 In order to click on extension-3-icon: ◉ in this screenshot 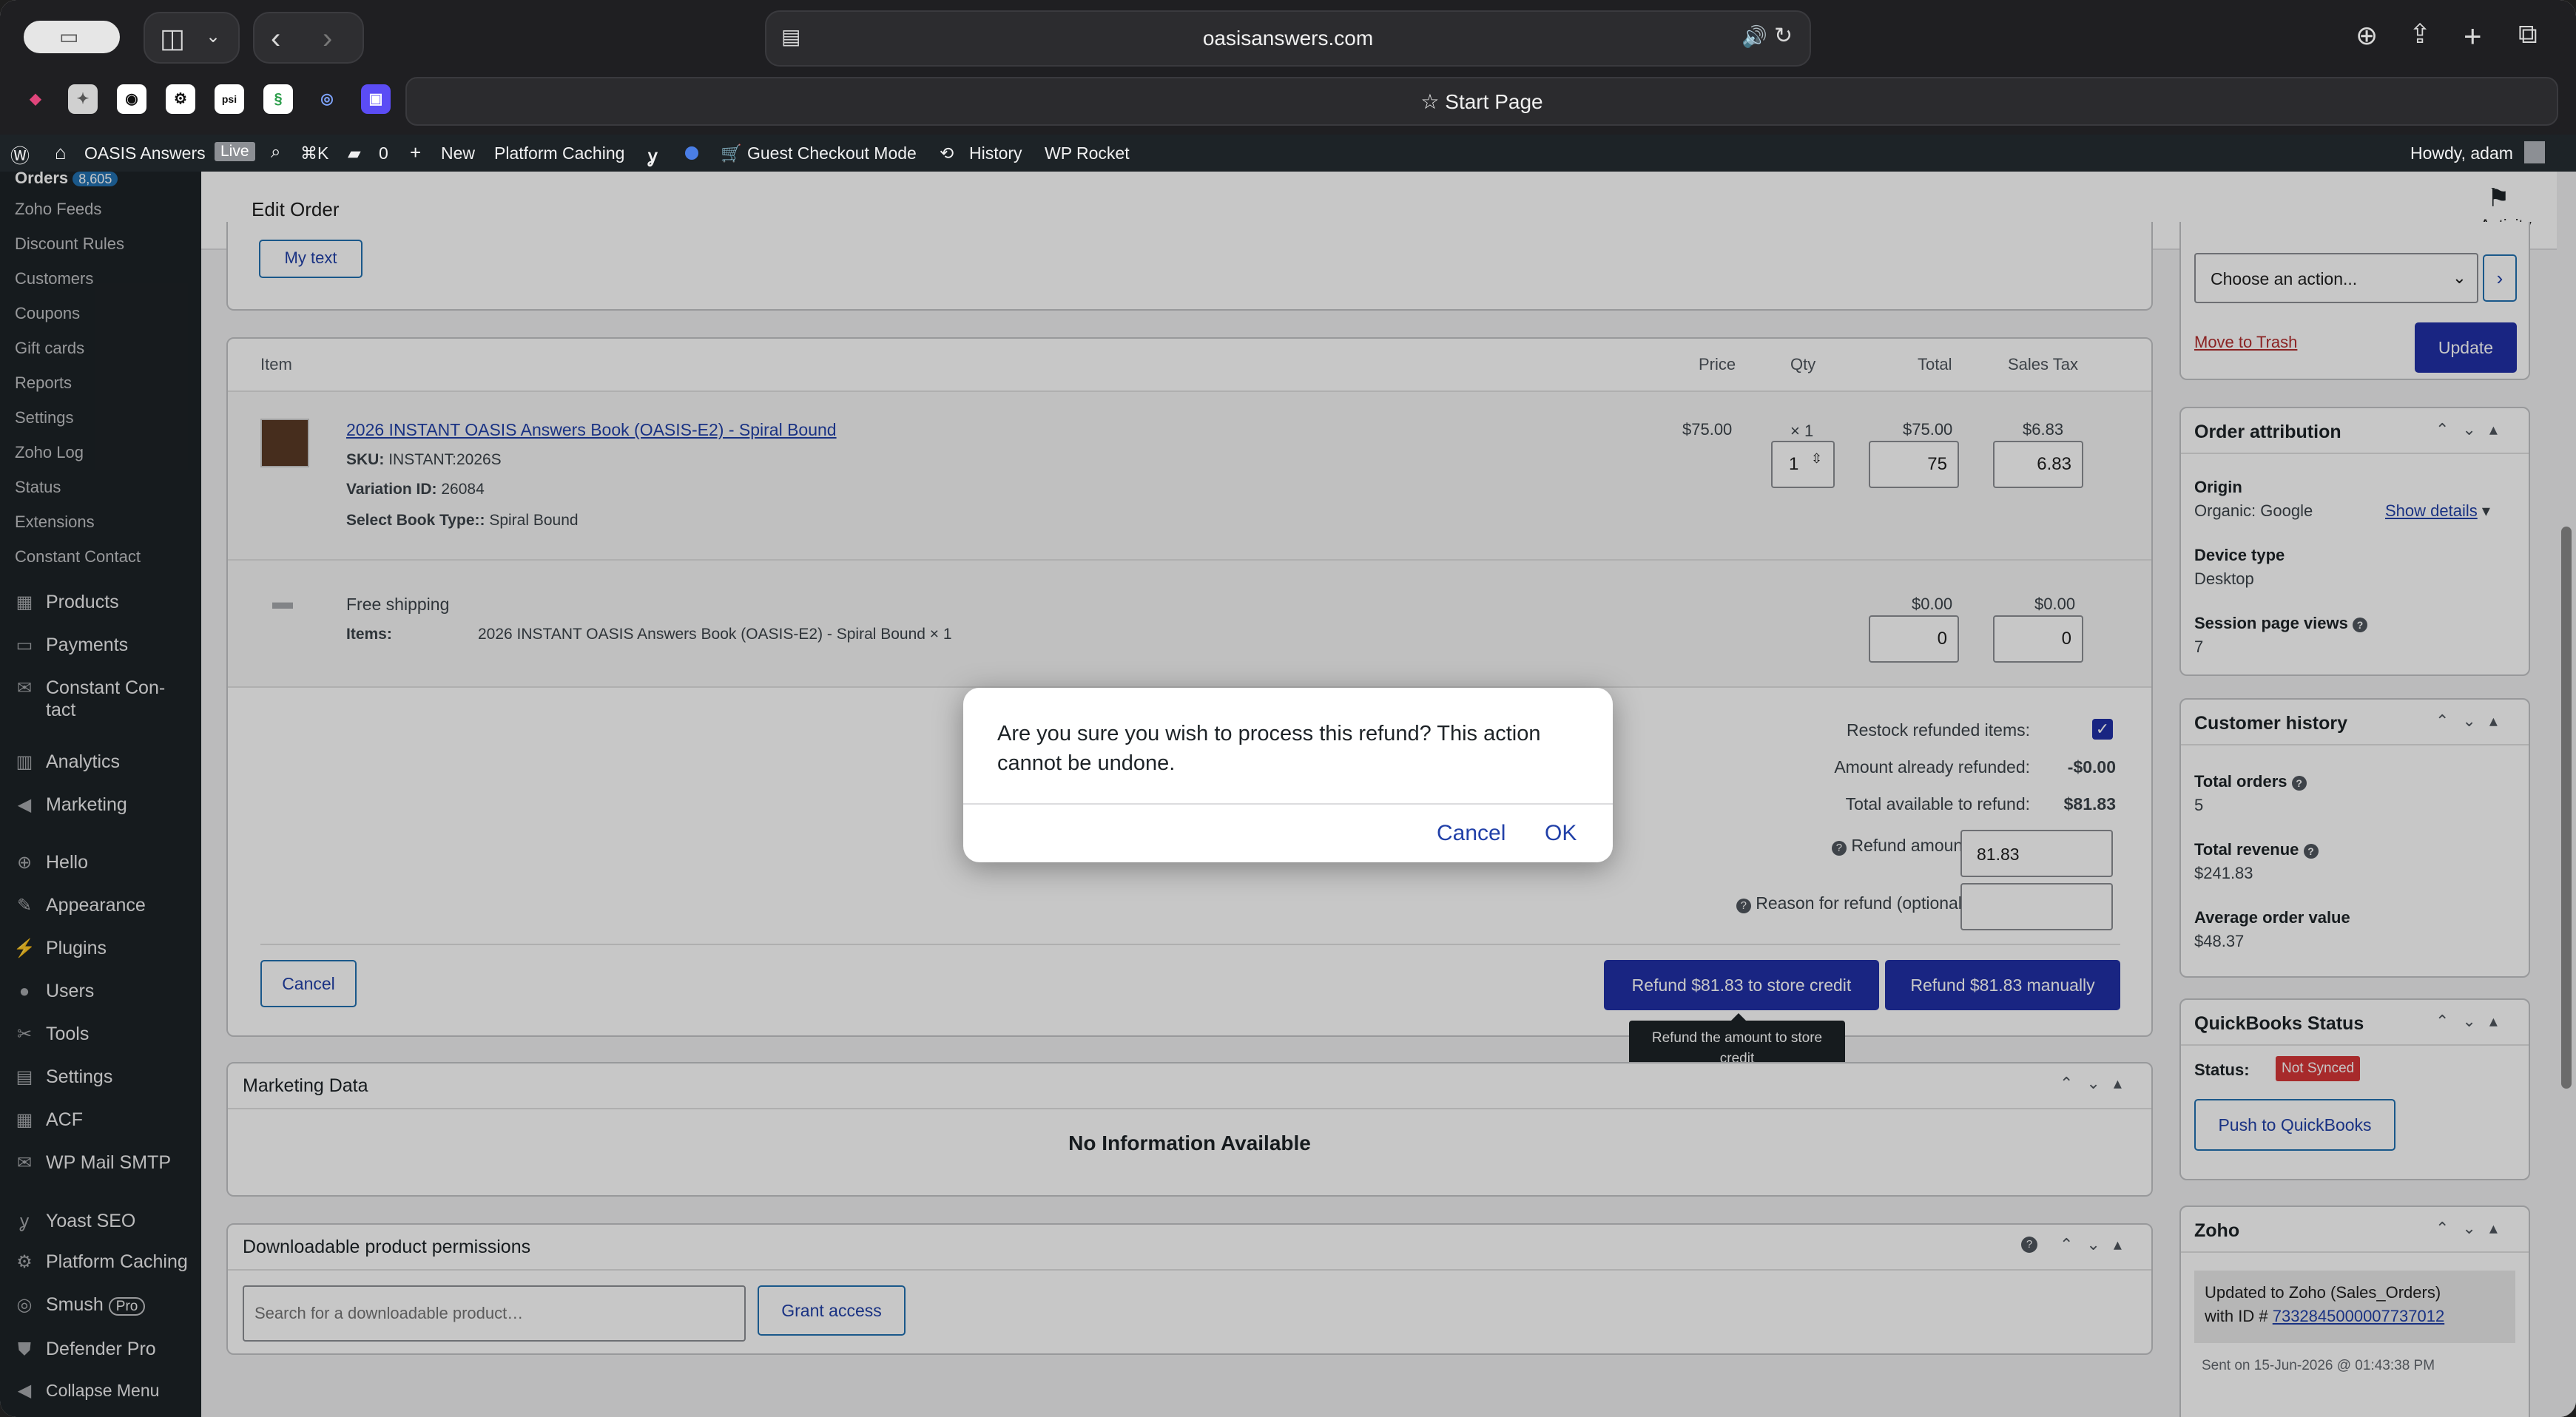, I will do `click(131, 99)`.